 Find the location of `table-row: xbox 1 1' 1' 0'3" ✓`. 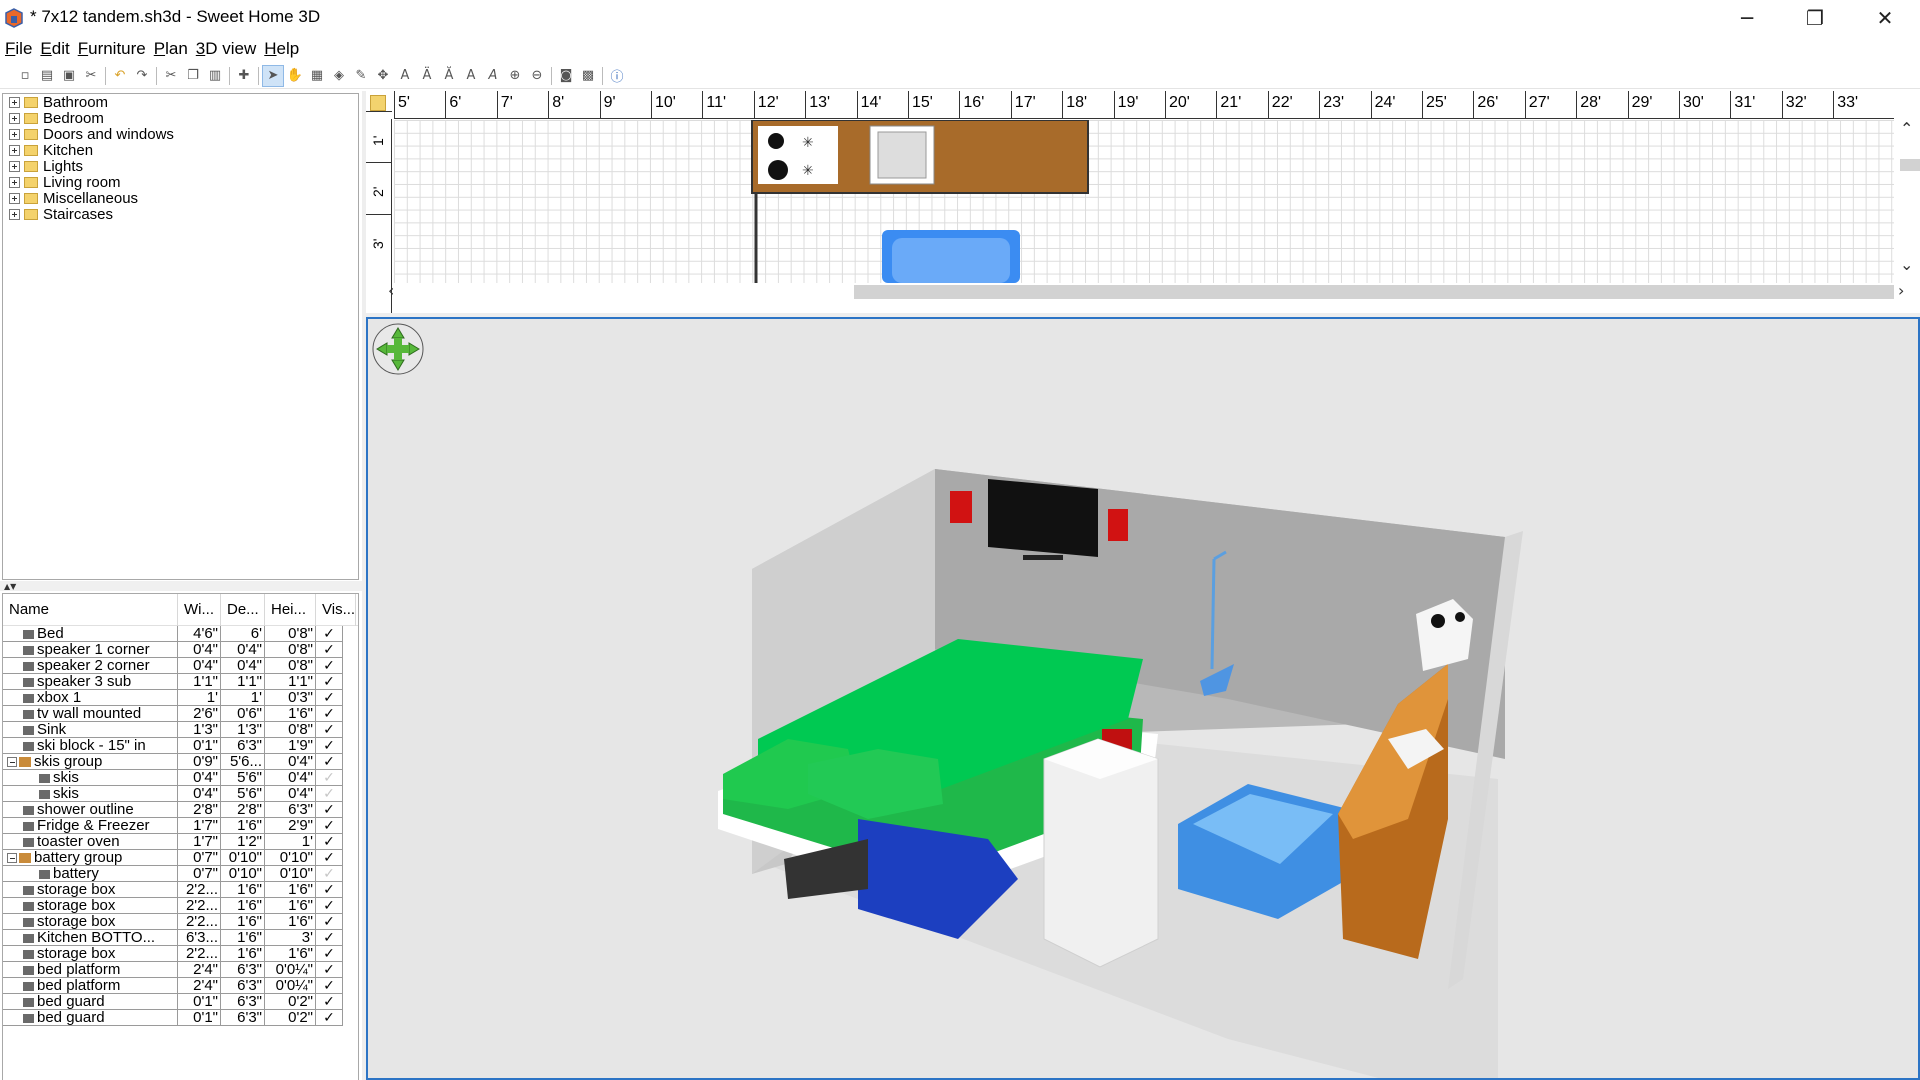

table-row: xbox 1 1' 1' 0'3" ✓ is located at coordinates (180, 698).